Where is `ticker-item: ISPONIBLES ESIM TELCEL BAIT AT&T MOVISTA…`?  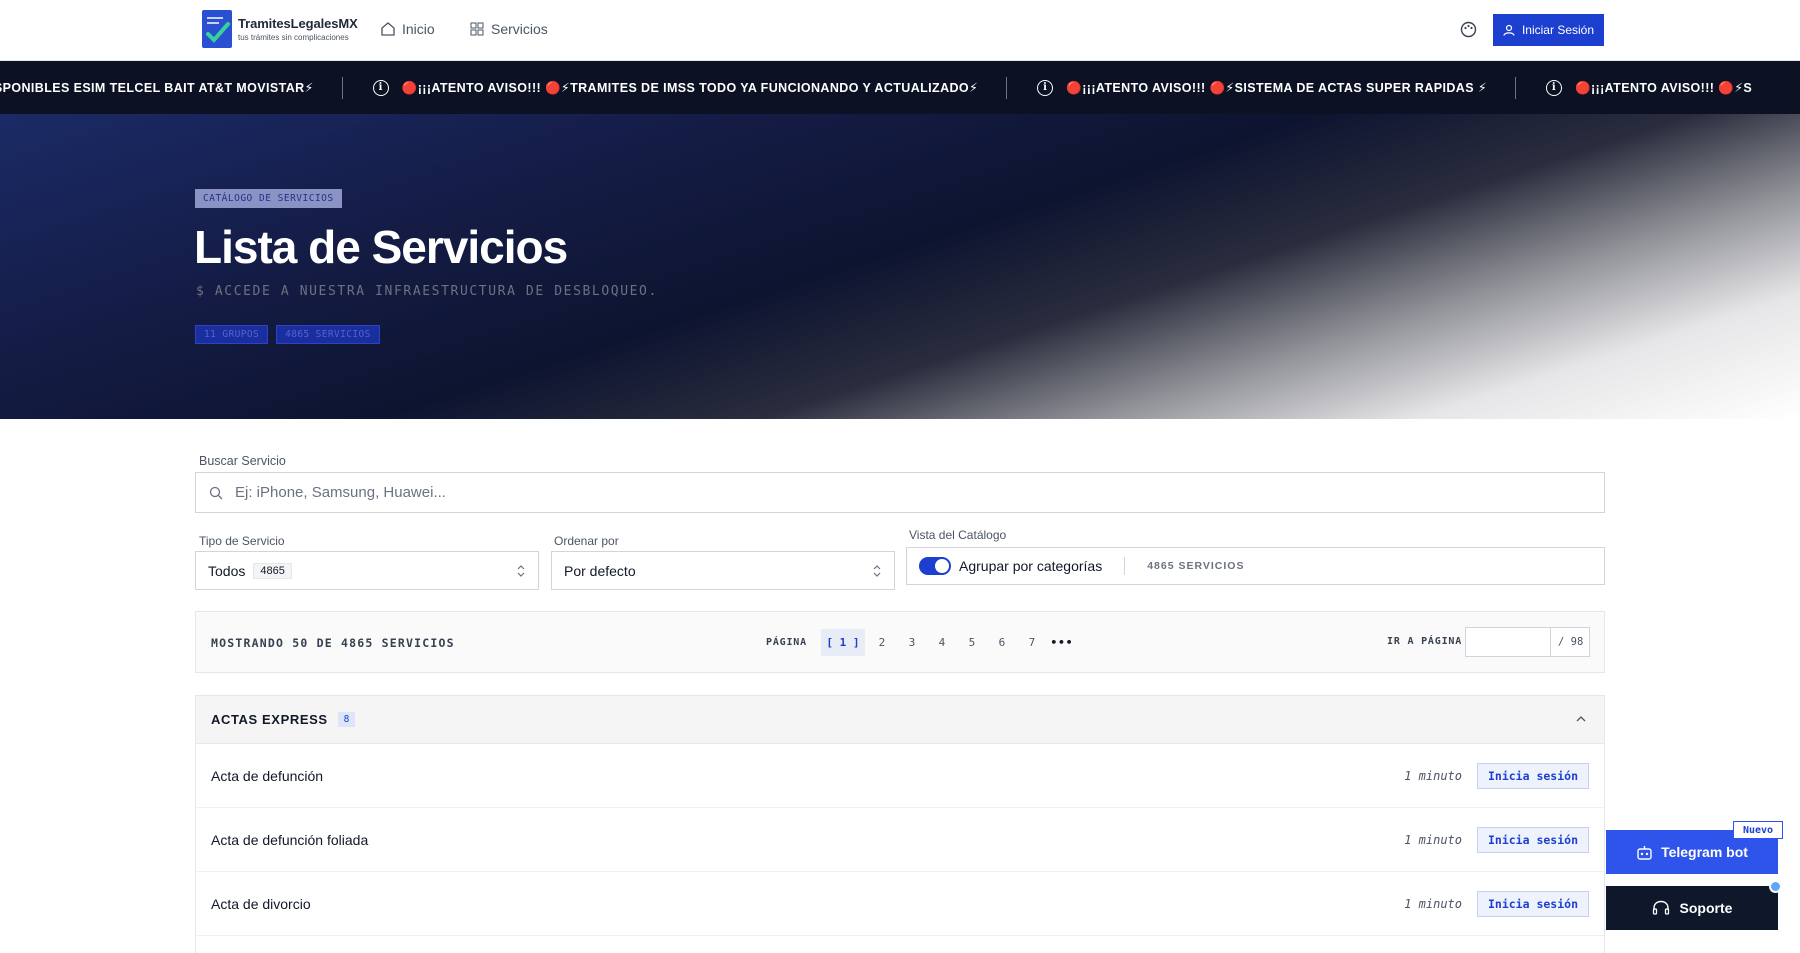 ticker-item: ISPONIBLES ESIM TELCEL BAIT AT&T MOVISTA… is located at coordinates (157, 88).